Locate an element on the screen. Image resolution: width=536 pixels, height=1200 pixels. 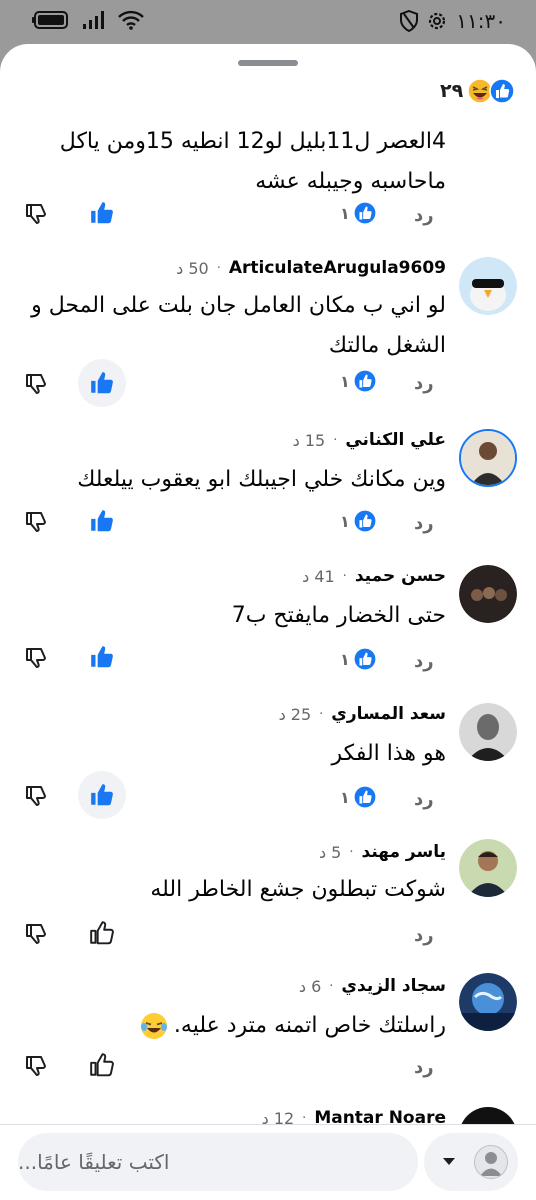
signal-icon is located at coordinates (93, 20).